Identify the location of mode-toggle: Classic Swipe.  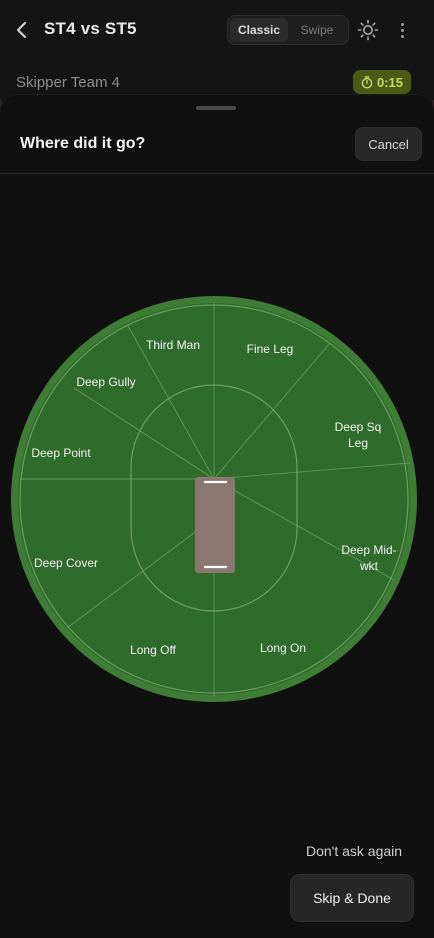
(288, 30).